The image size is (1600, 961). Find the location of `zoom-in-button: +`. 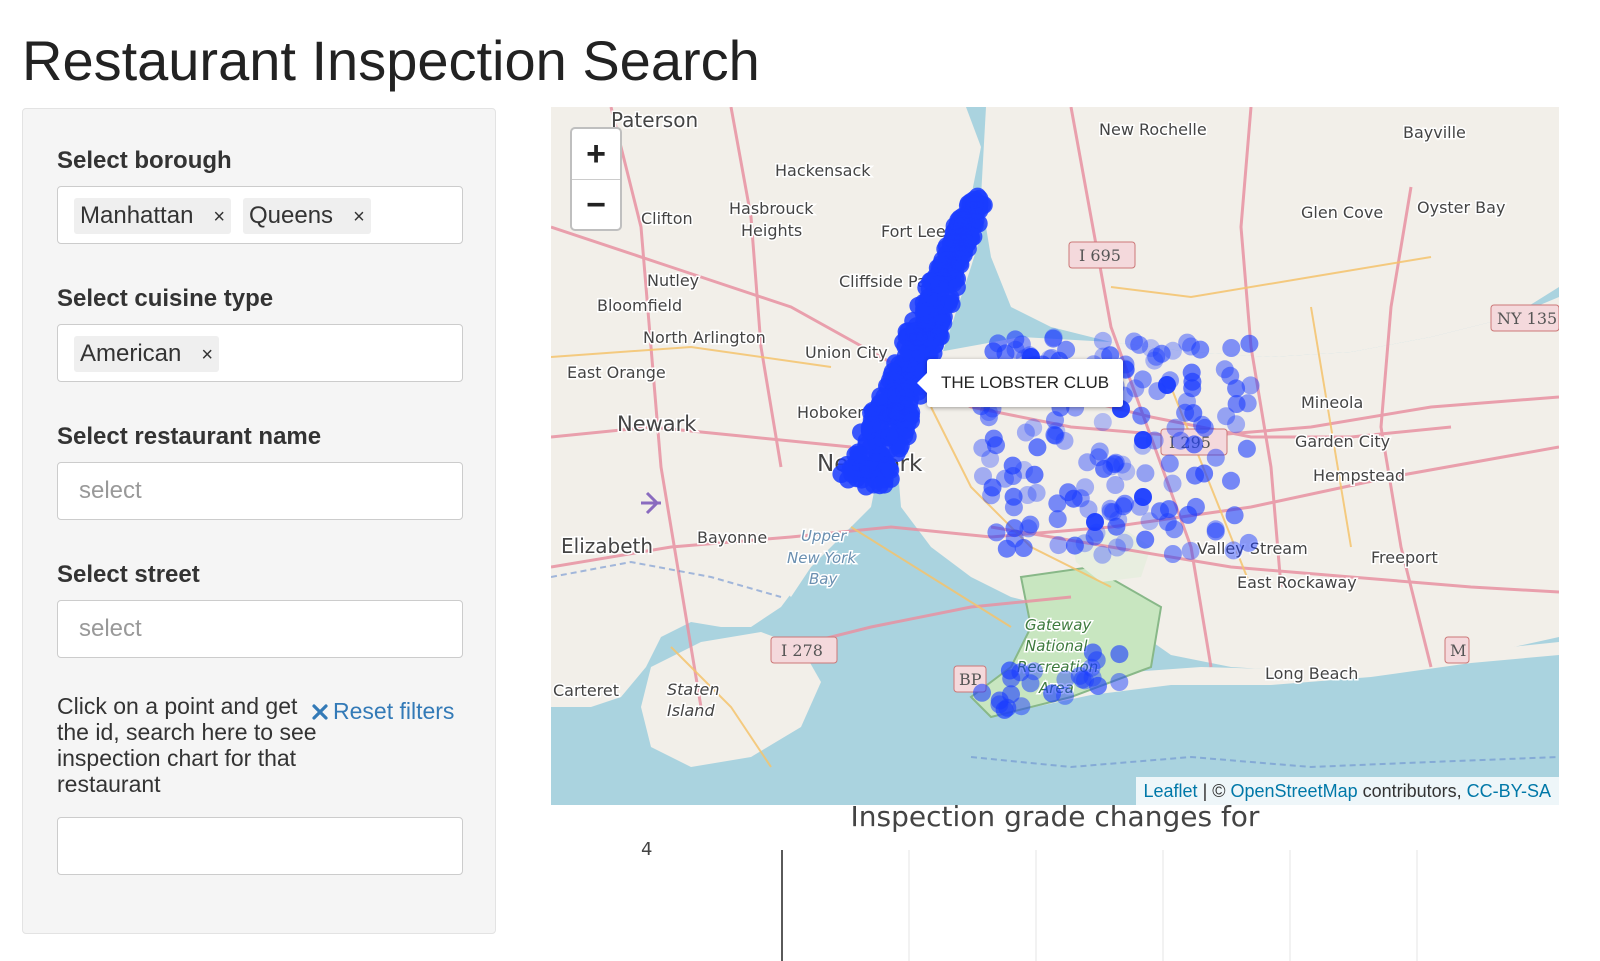

zoom-in-button: + is located at coordinates (596, 154).